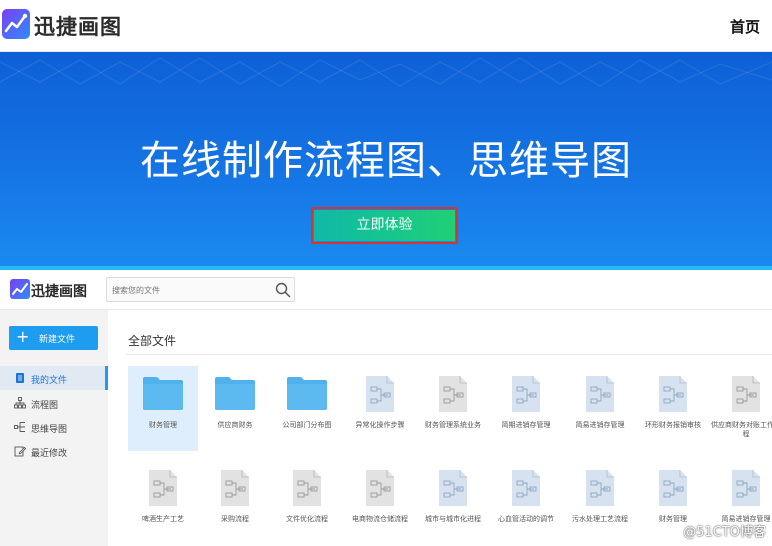 The height and width of the screenshot is (546, 772). Describe the element at coordinates (20, 378) in the screenshot. I see `file-icon` at that location.